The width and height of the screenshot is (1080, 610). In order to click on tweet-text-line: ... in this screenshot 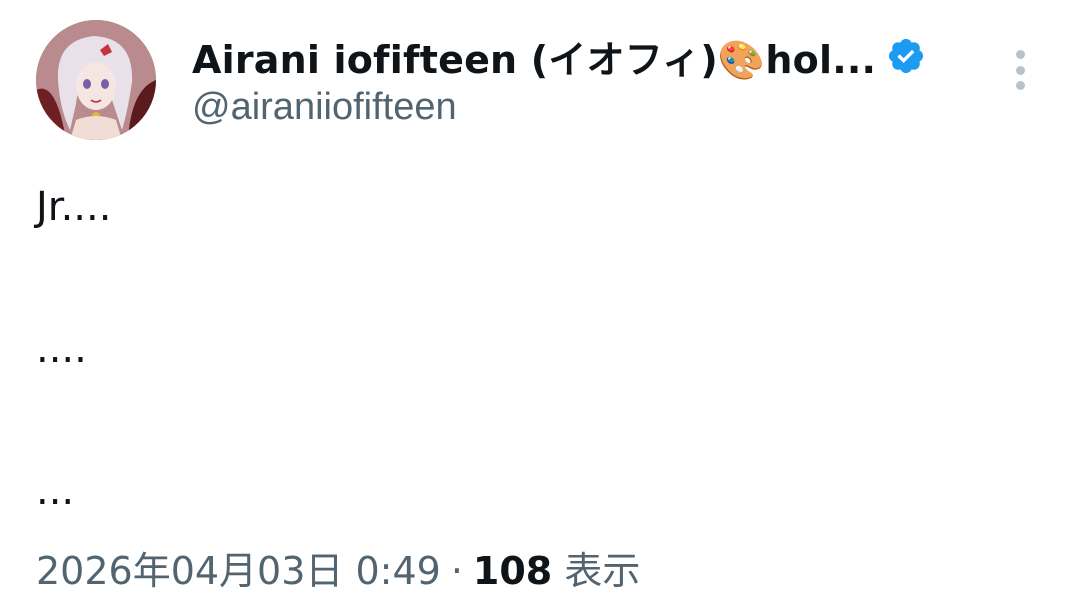, I will do `click(55, 491)`.